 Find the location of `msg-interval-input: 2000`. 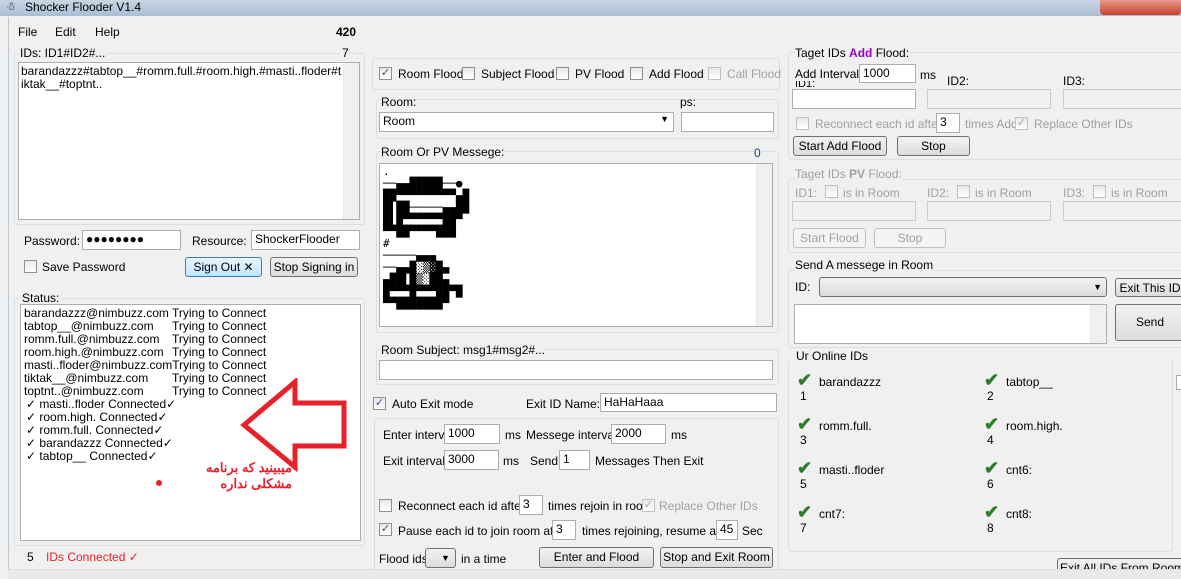

msg-interval-input: 2000 is located at coordinates (638, 434).